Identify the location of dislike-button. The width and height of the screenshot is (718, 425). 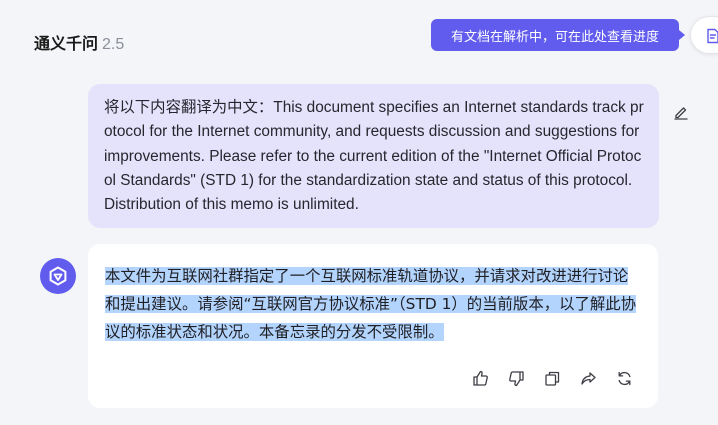
(516, 378).